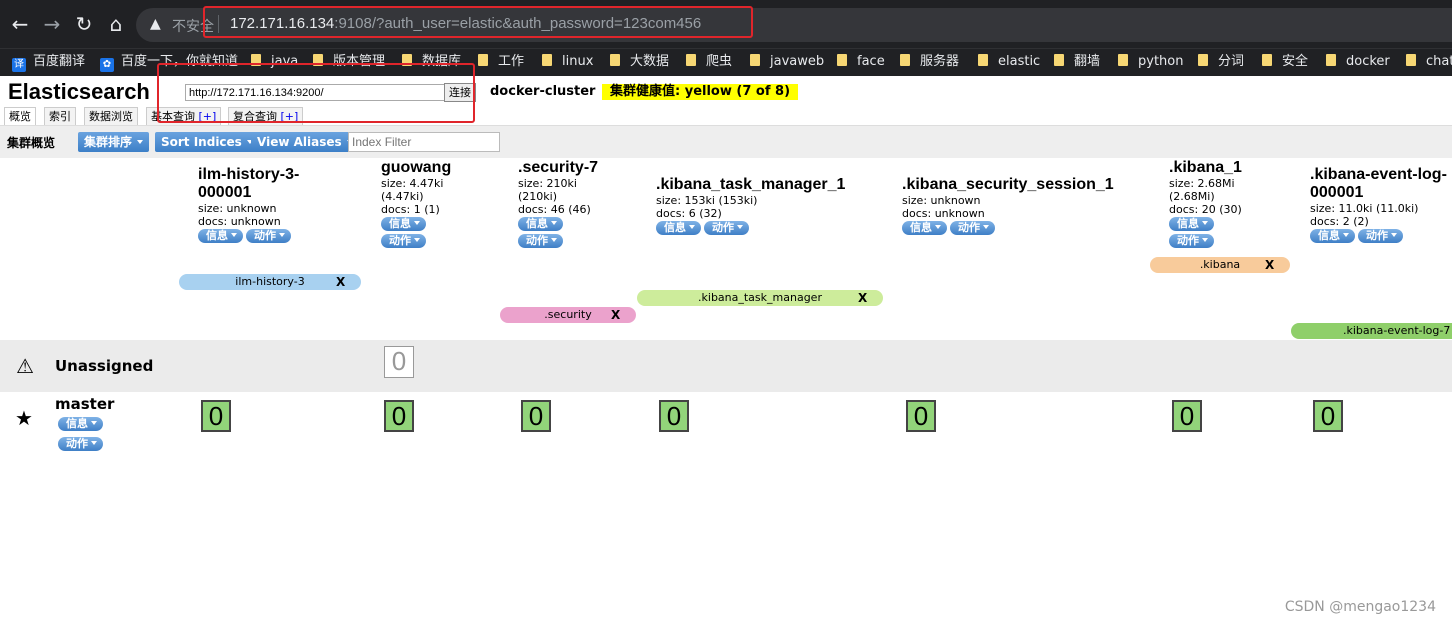  What do you see at coordinates (689, 213) in the screenshot?
I see `index-docs: docs: 6 (32)` at bounding box center [689, 213].